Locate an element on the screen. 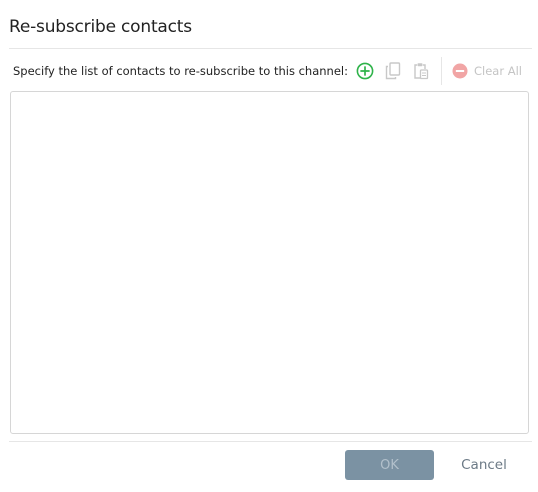  minus-circle-icon is located at coordinates (460, 71).